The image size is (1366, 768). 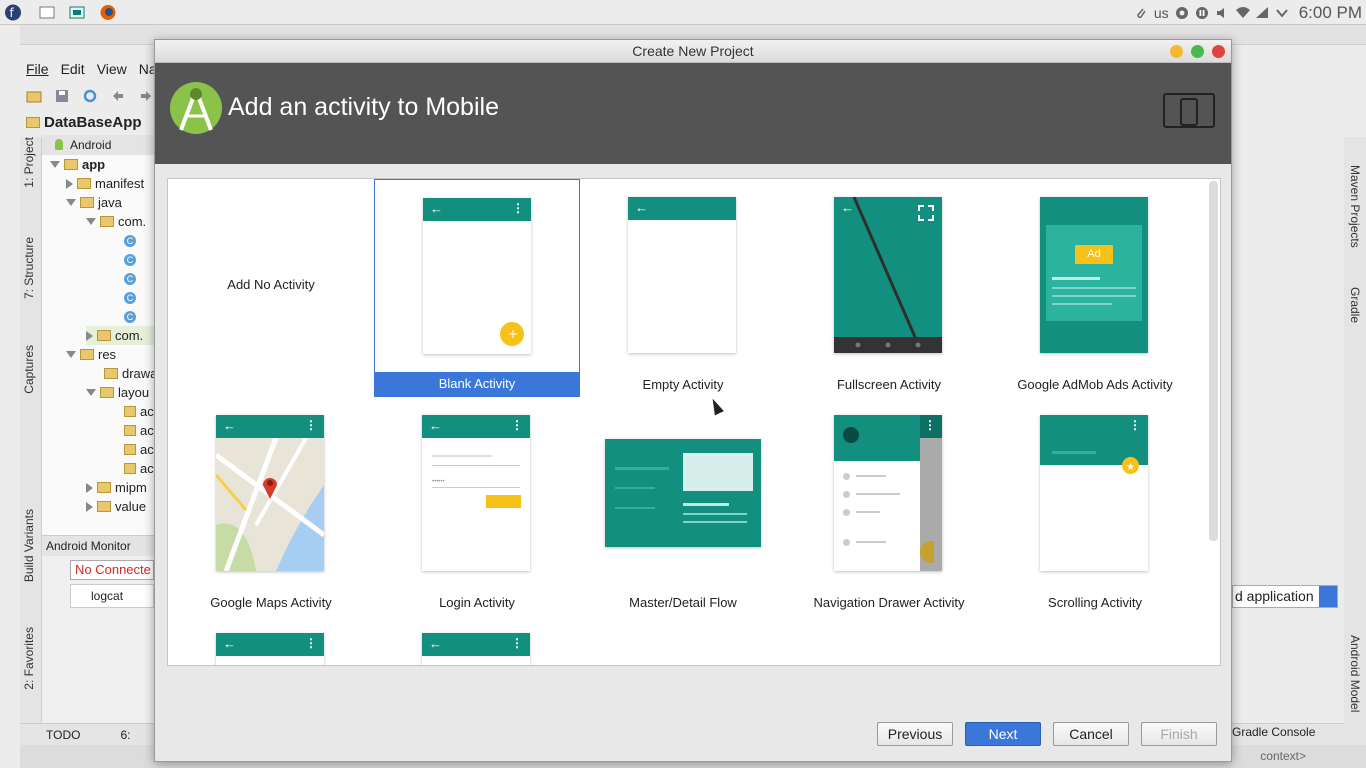 What do you see at coordinates (1330, 13) in the screenshot?
I see `clock: 6:00 PM` at bounding box center [1330, 13].